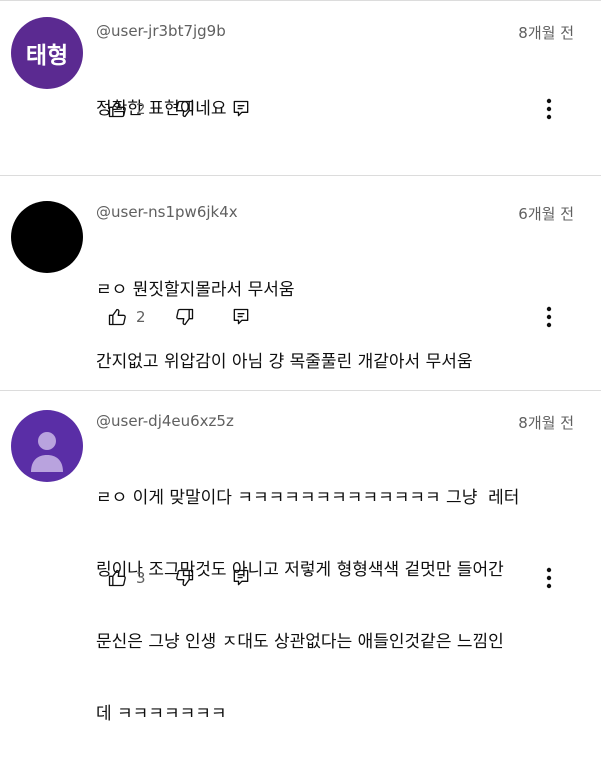  What do you see at coordinates (300, 642) in the screenshot?
I see `comment-line: 문신은 그냥 인생 ㅈ대도 상관없다는 애들인것같은 느낌인` at bounding box center [300, 642].